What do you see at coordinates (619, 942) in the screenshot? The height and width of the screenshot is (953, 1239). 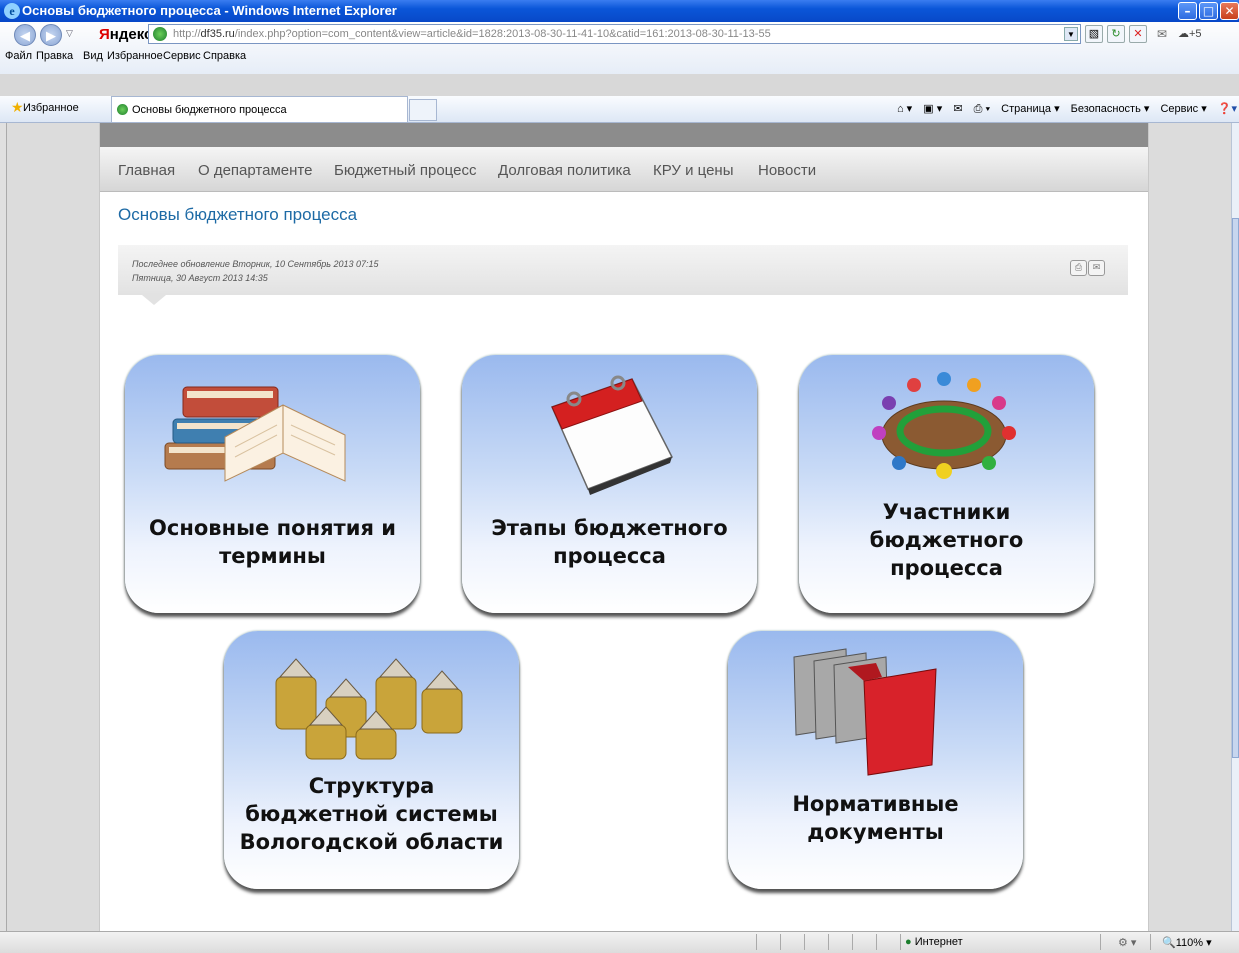 I see `status-bar: ● Интернет ⚙ ▾ 🔍110% ▾` at bounding box center [619, 942].